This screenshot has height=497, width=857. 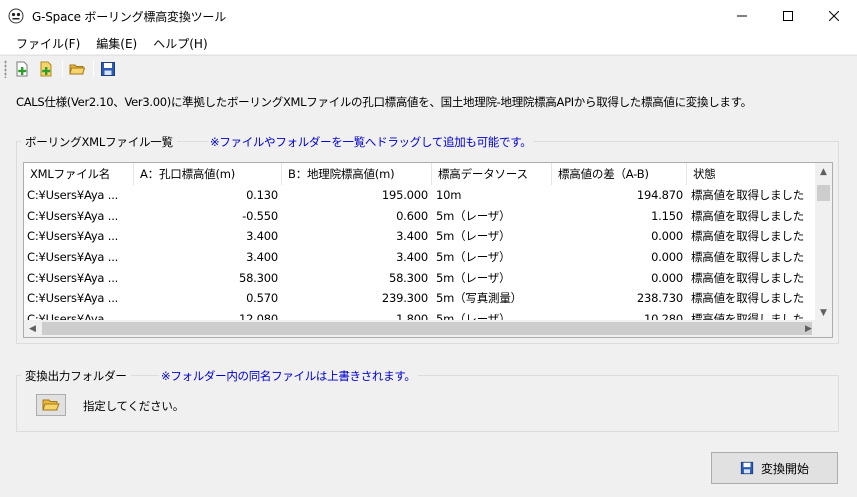 What do you see at coordinates (99, 142) in the screenshot?
I see `file-list-group-label: ボーリングXMLファイル一覧` at bounding box center [99, 142].